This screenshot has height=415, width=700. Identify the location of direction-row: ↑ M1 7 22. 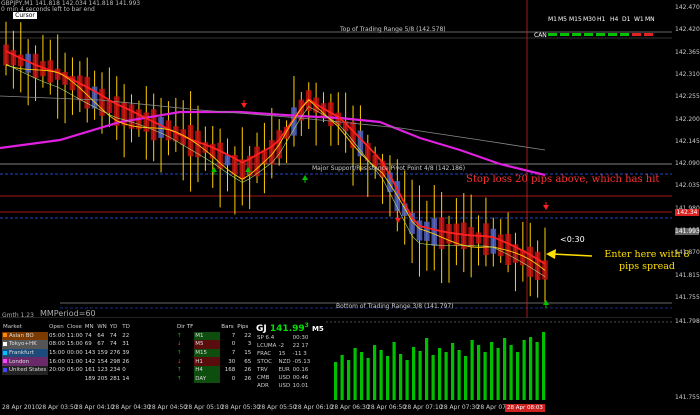
(214, 336).